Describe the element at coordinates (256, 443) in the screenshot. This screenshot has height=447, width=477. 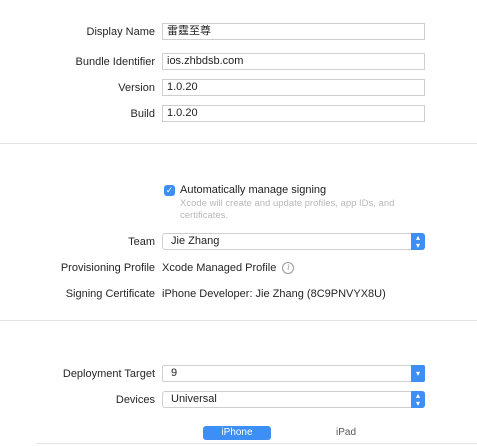
I see `tab-bar-separator` at that location.